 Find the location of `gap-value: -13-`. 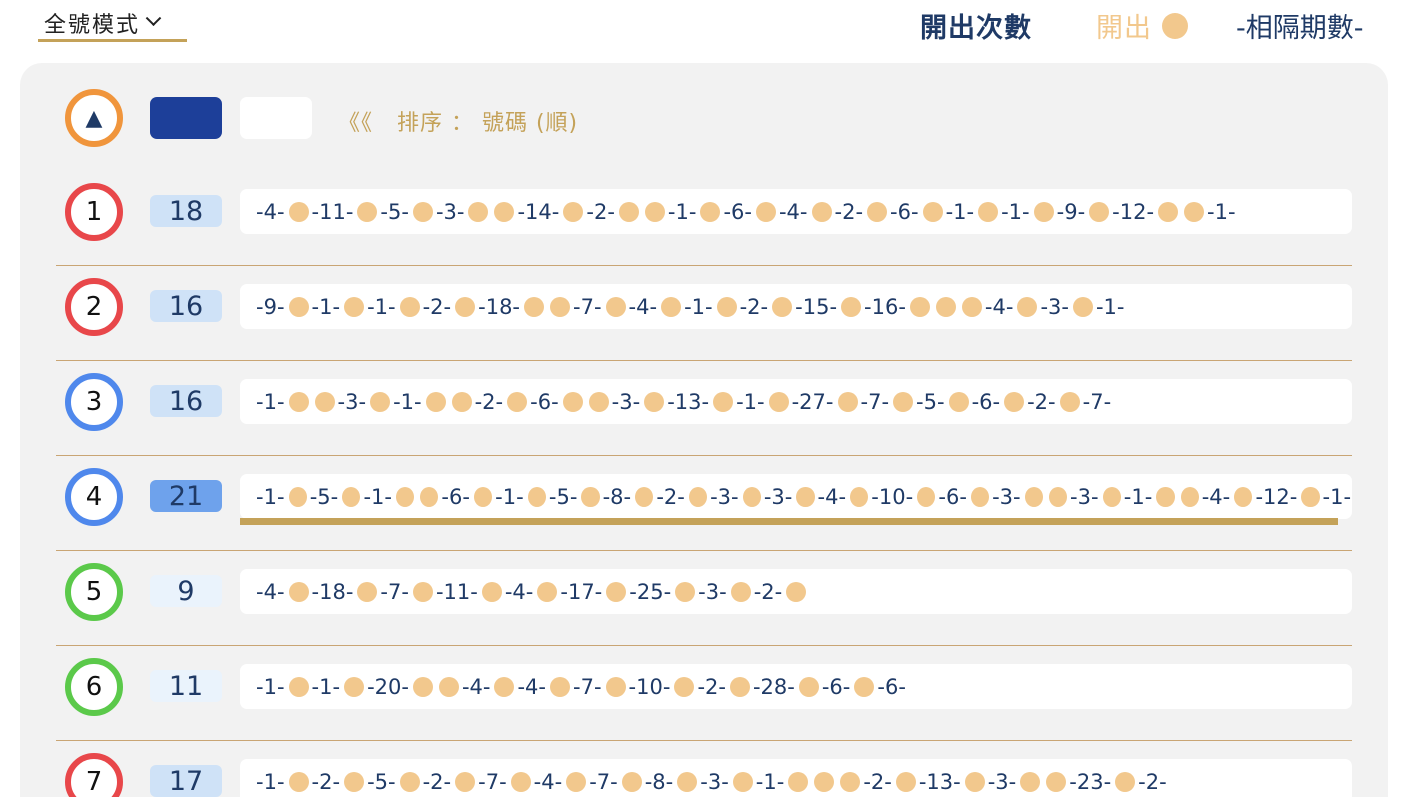

gap-value: -13- is located at coordinates (939, 781).